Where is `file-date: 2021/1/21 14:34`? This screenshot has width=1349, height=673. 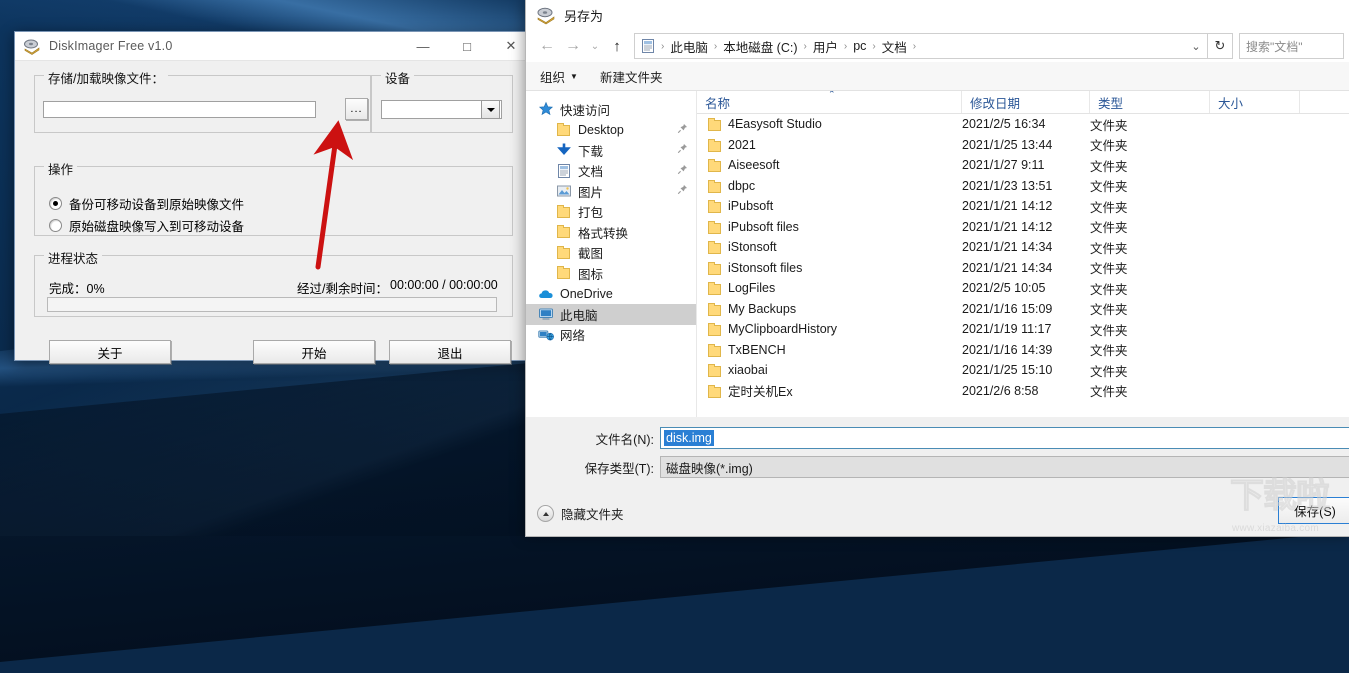 file-date: 2021/1/21 14:34 is located at coordinates (1007, 247).